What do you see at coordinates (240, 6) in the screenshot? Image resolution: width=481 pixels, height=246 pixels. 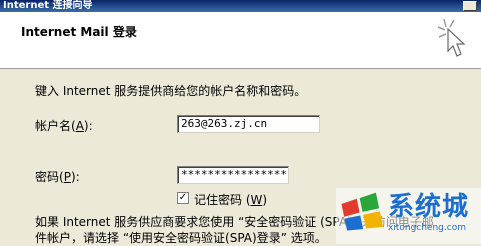 I see `window-titlebar: Internet 连接向导` at bounding box center [240, 6].